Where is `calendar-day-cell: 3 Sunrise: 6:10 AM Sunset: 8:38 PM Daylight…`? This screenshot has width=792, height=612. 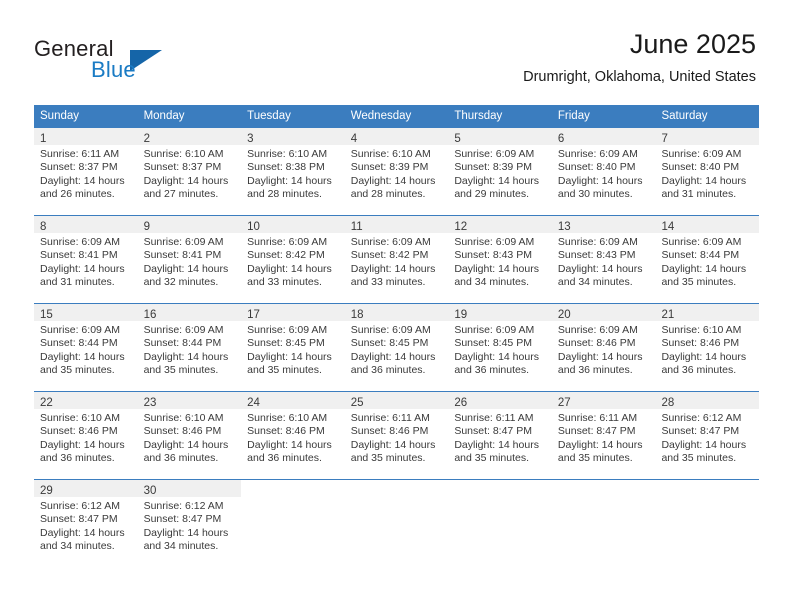
calendar-day-cell: 3 Sunrise: 6:10 AM Sunset: 8:38 PM Daylight… is located at coordinates (293, 171).